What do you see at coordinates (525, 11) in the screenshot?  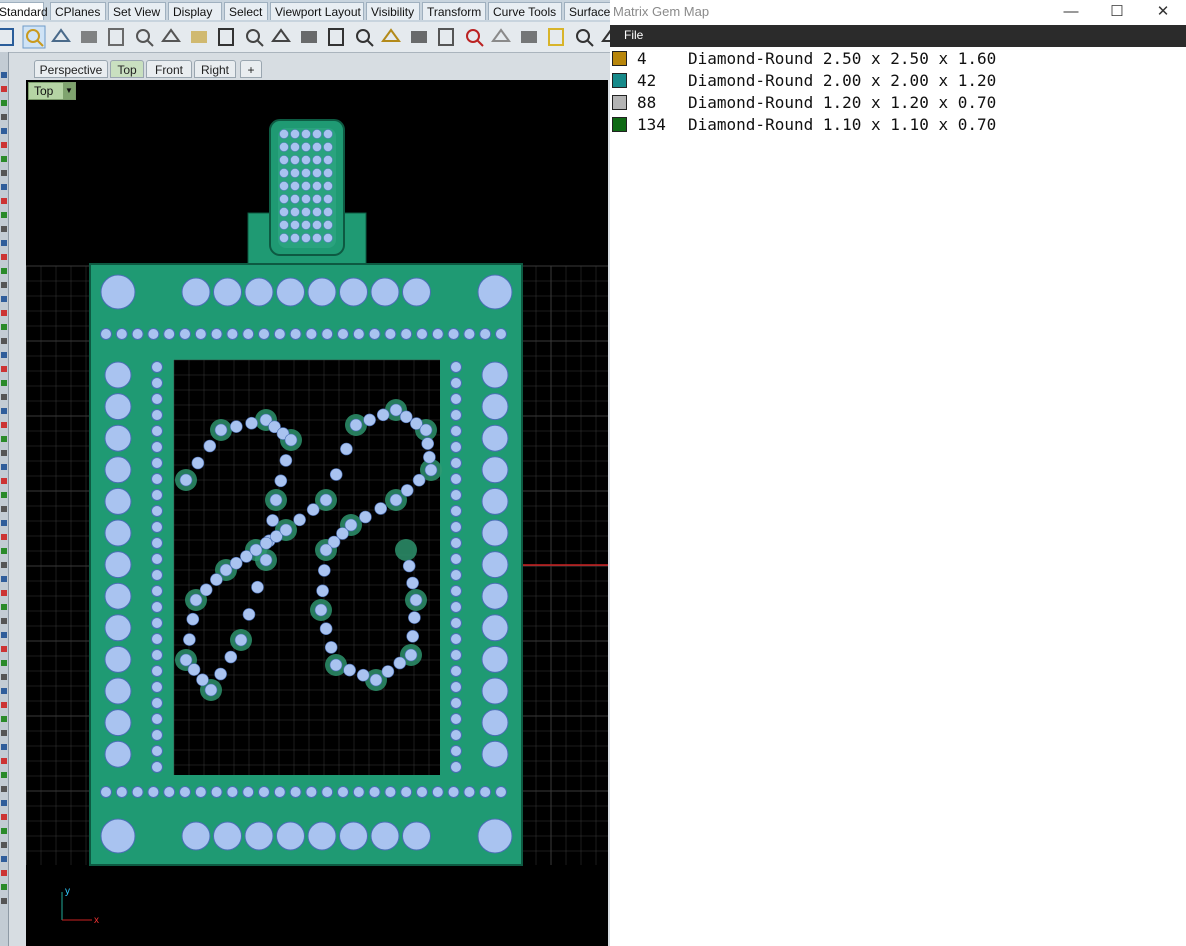 I see `tab-curve-tools: Curve Tools` at bounding box center [525, 11].